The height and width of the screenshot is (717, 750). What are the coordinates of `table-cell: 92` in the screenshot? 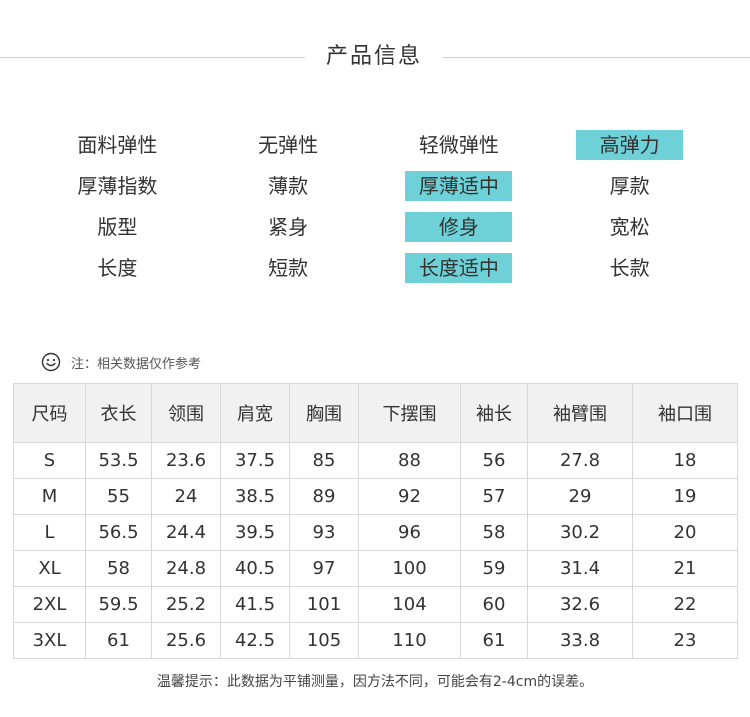 It's located at (409, 496).